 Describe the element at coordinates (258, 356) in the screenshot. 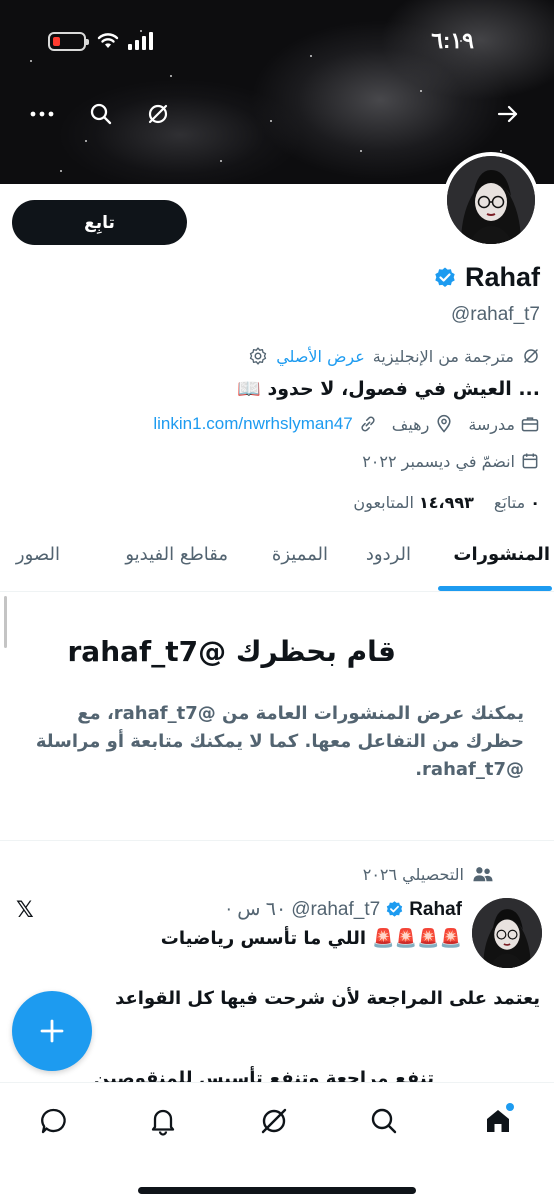

I see `settings-icon` at that location.